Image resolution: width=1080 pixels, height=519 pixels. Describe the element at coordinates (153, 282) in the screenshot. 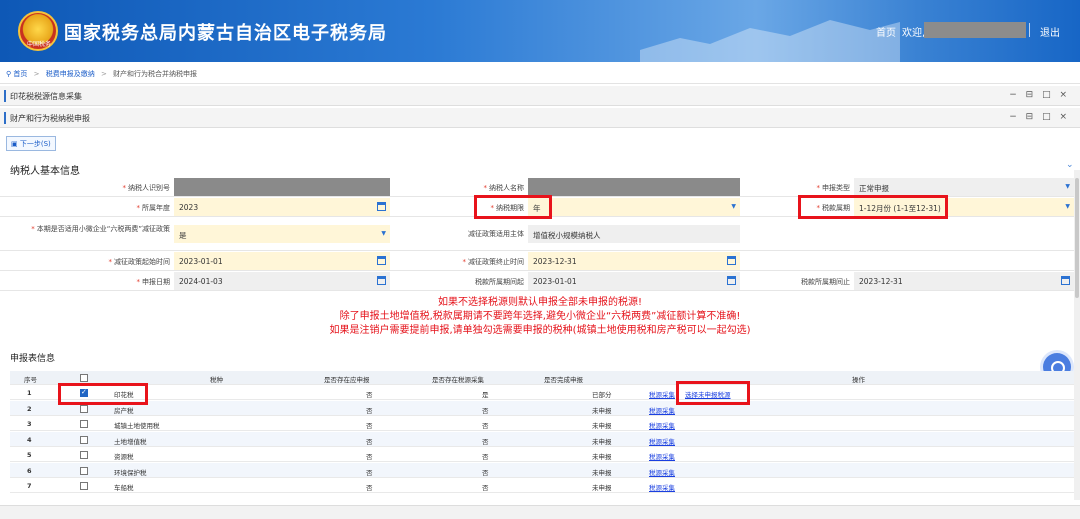

I see `declare-date-label: * 申报日期` at that location.